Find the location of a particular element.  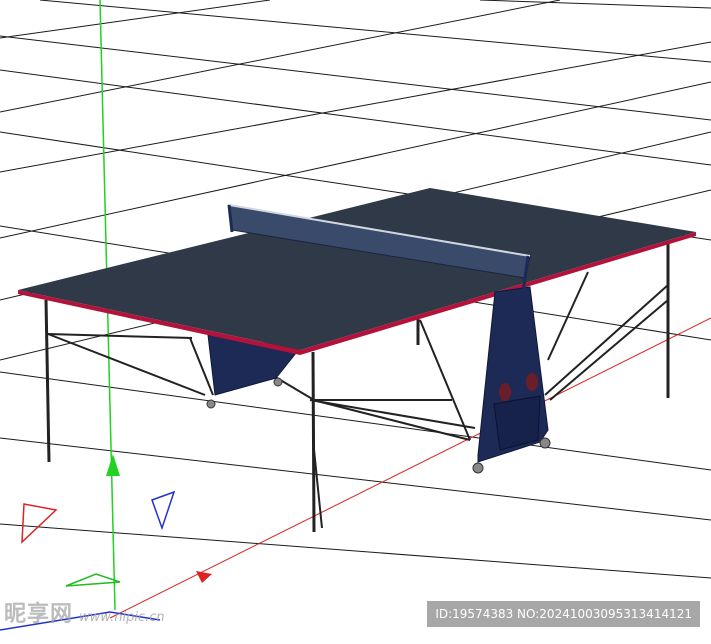

gizmo-red is located at coordinates (39, 523).